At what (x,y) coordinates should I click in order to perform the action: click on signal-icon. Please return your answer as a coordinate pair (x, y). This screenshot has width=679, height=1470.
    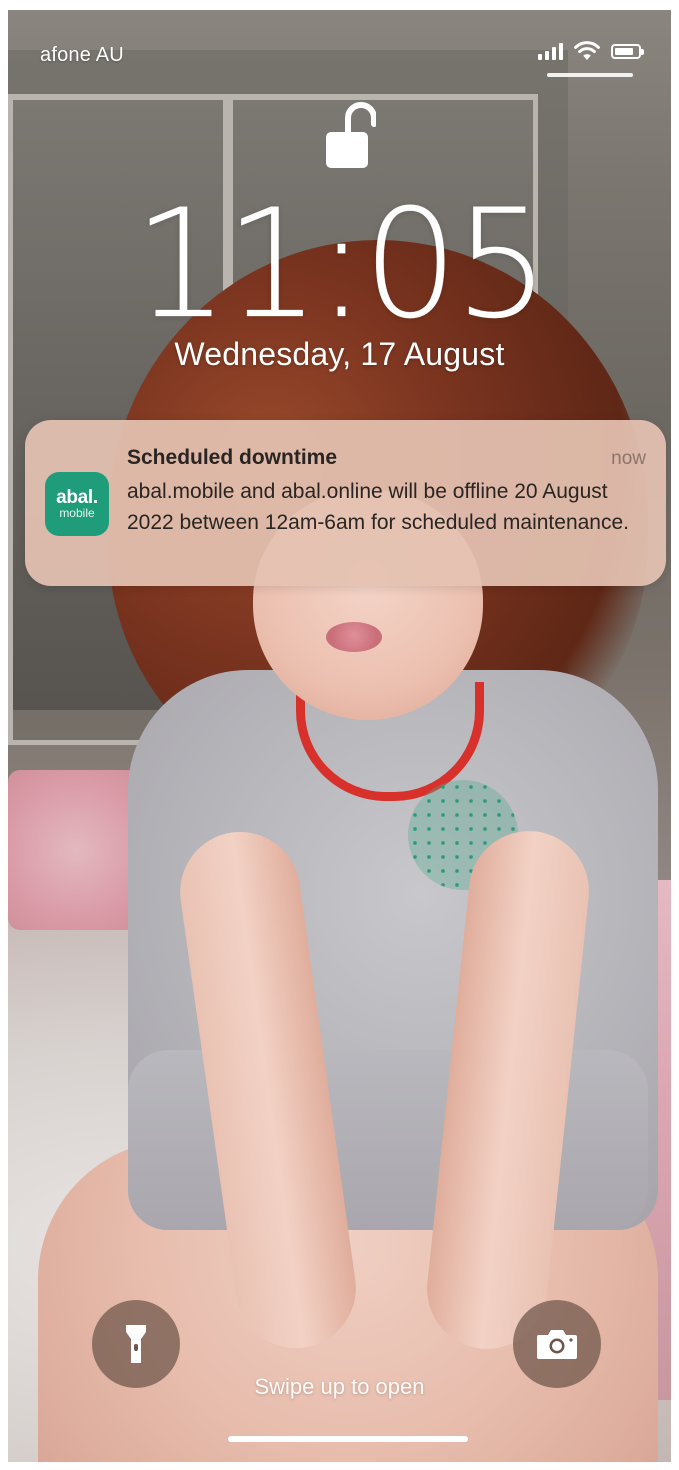
    Looking at the image, I should click on (550, 51).